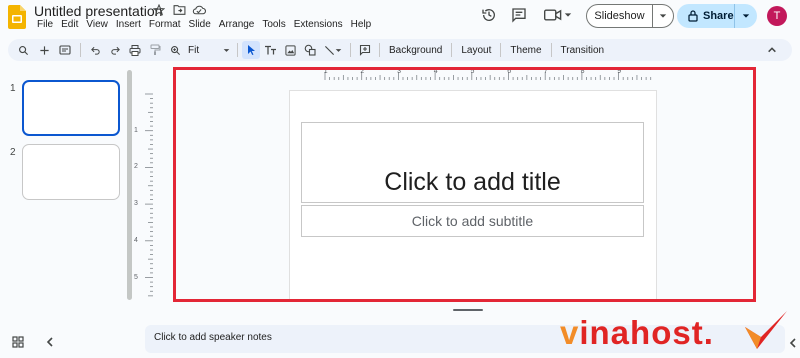 The height and width of the screenshot is (358, 800). What do you see at coordinates (361, 25) in the screenshot?
I see `menu-help: Help` at bounding box center [361, 25].